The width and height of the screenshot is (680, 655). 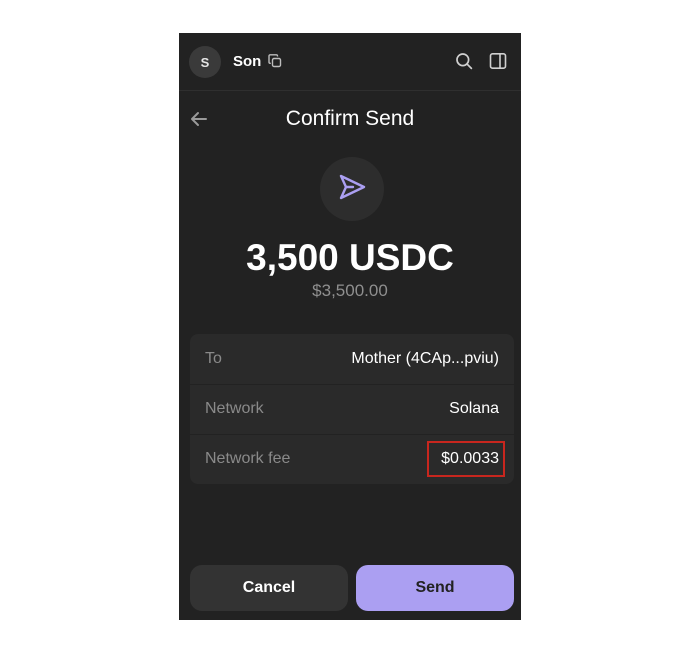 I want to click on account-name: Son, so click(x=247, y=61).